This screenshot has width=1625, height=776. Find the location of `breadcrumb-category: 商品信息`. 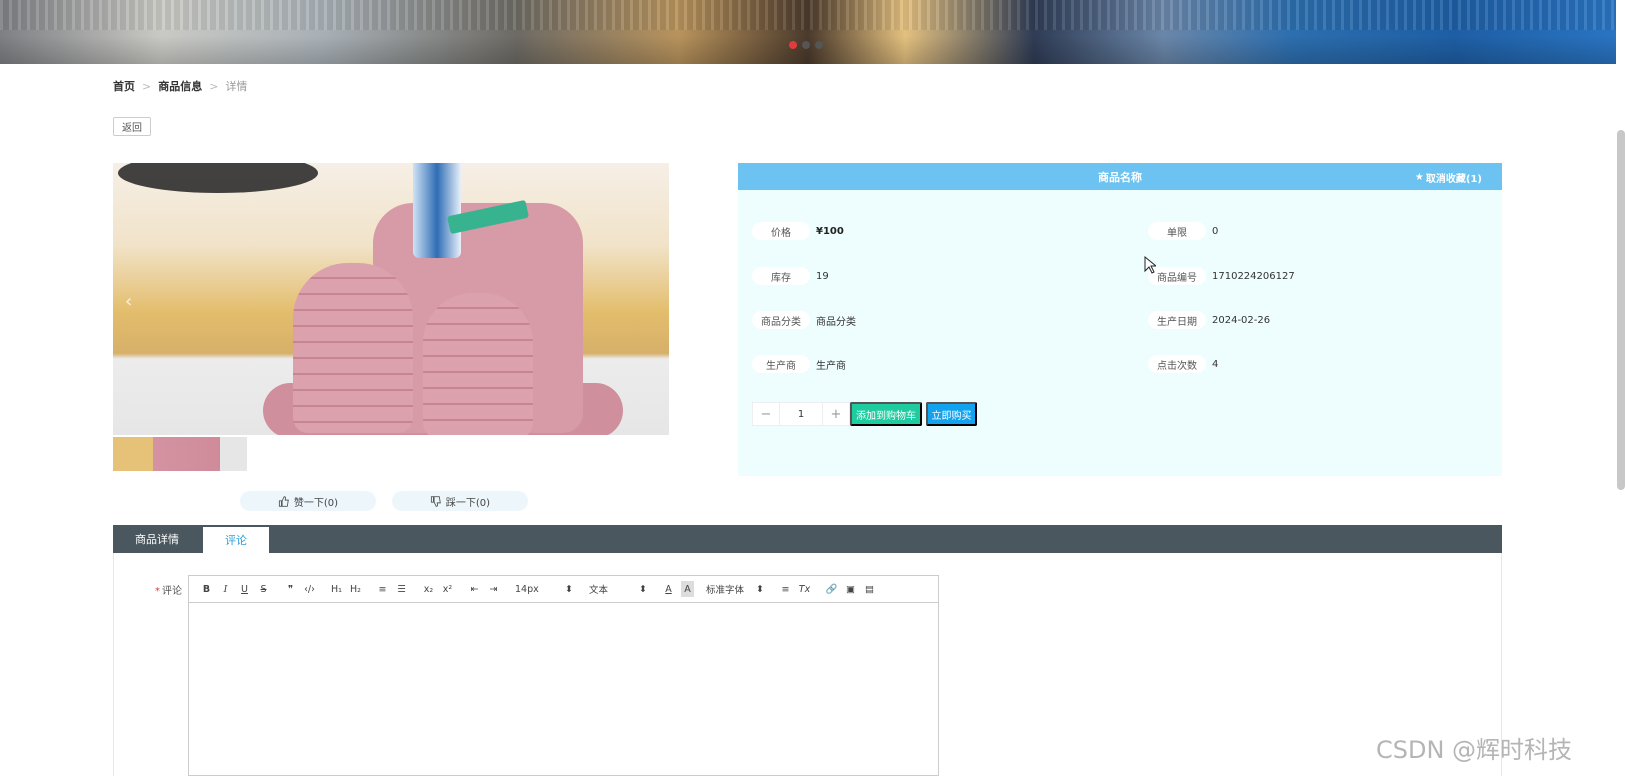

breadcrumb-category: 商品信息 is located at coordinates (180, 86).